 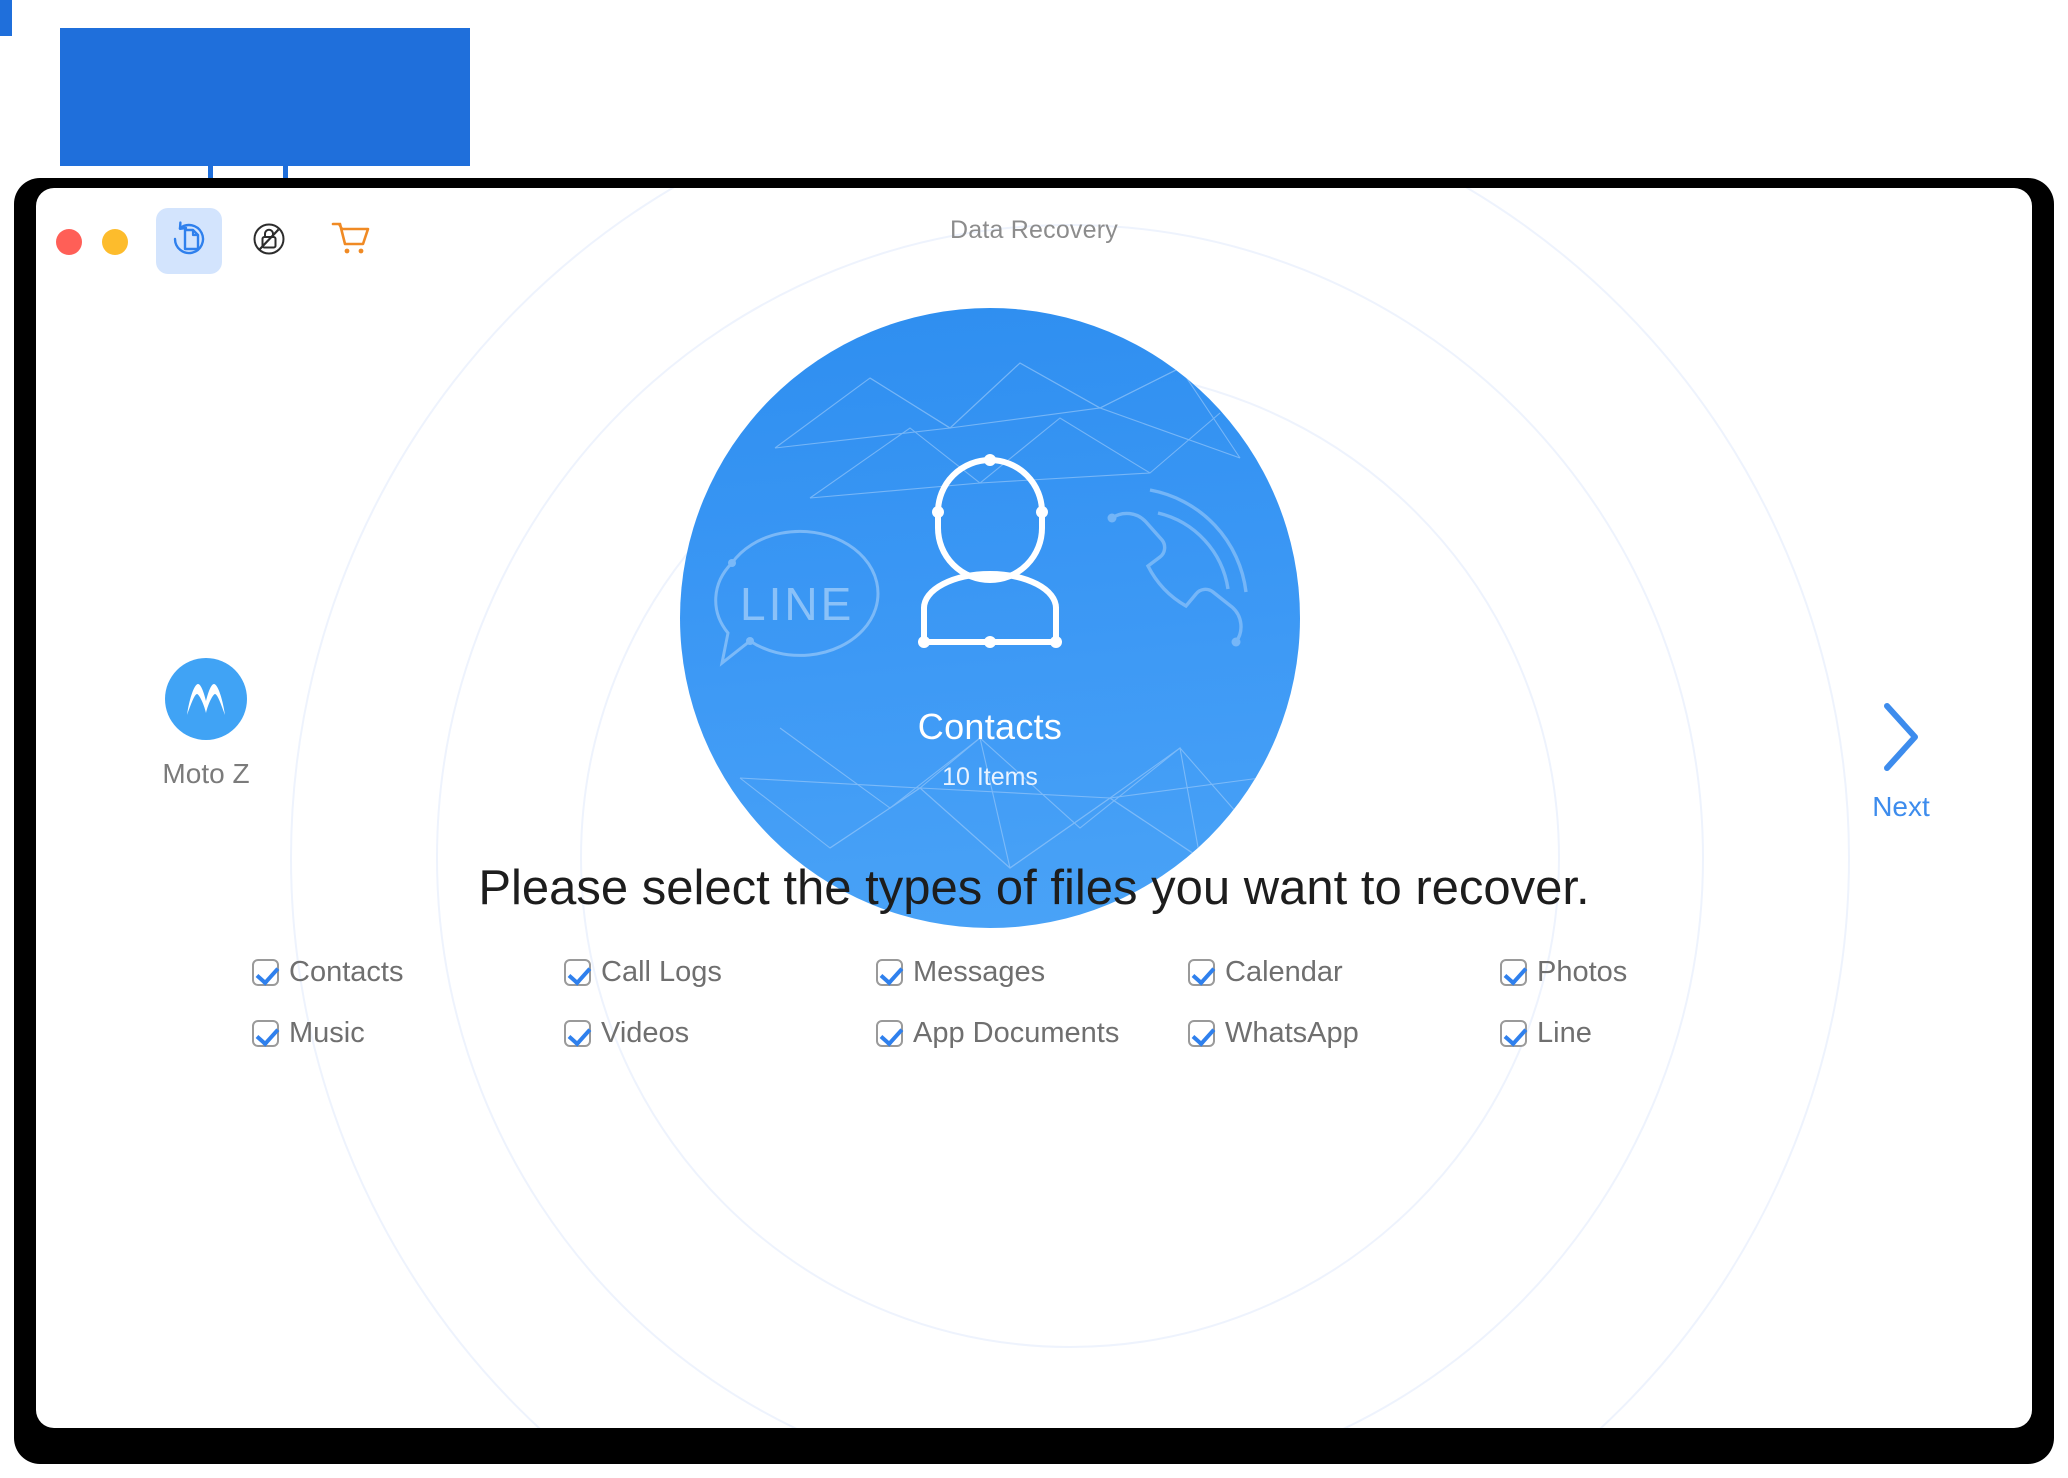 What do you see at coordinates (206, 699) in the screenshot?
I see `motorola-logo-icon` at bounding box center [206, 699].